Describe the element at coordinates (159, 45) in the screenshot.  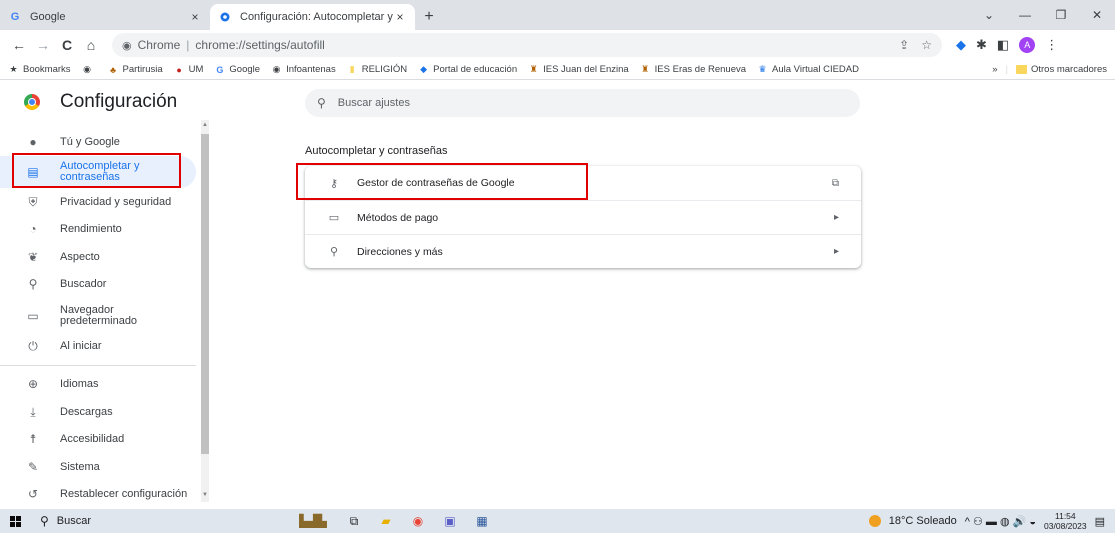
I see `site-label: Chrome` at that location.